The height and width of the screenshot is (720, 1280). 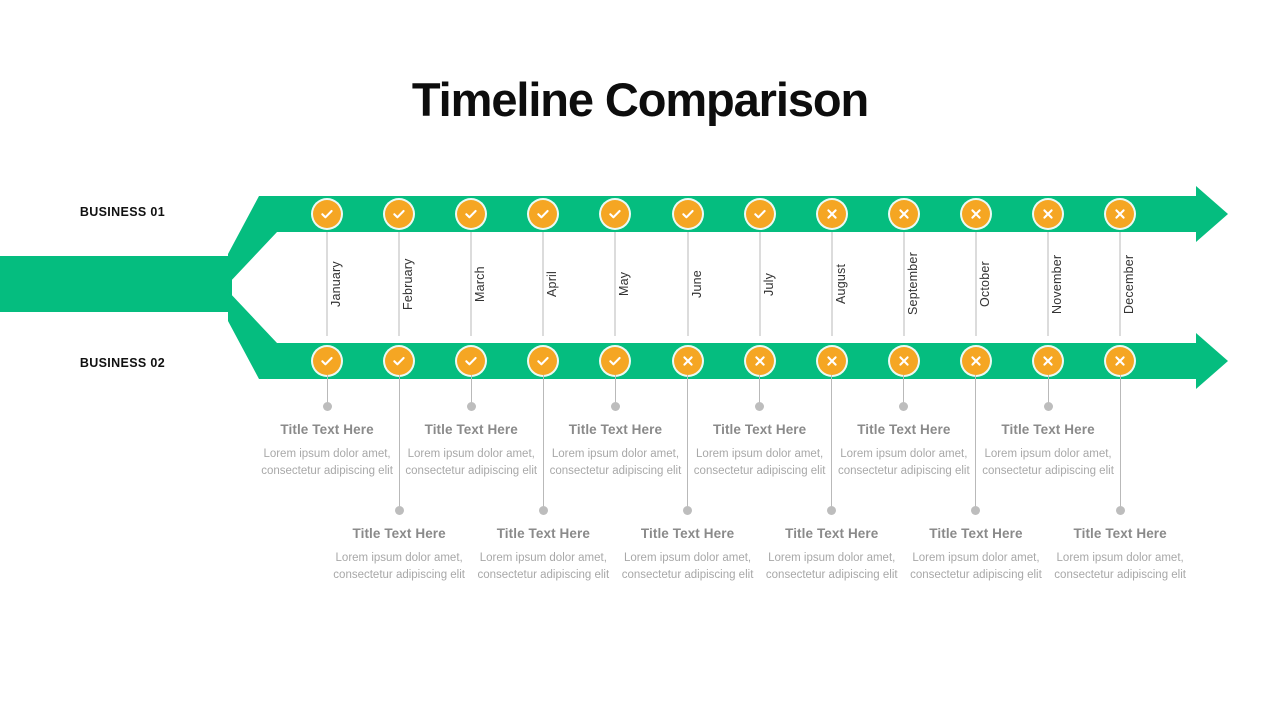 What do you see at coordinates (840, 284) in the screenshot?
I see `month-label: August` at bounding box center [840, 284].